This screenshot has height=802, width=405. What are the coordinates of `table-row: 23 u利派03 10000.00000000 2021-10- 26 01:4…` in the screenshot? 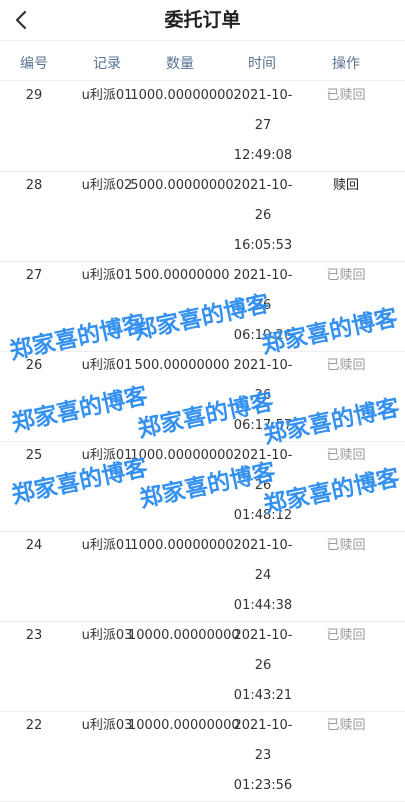 It's located at (202, 666).